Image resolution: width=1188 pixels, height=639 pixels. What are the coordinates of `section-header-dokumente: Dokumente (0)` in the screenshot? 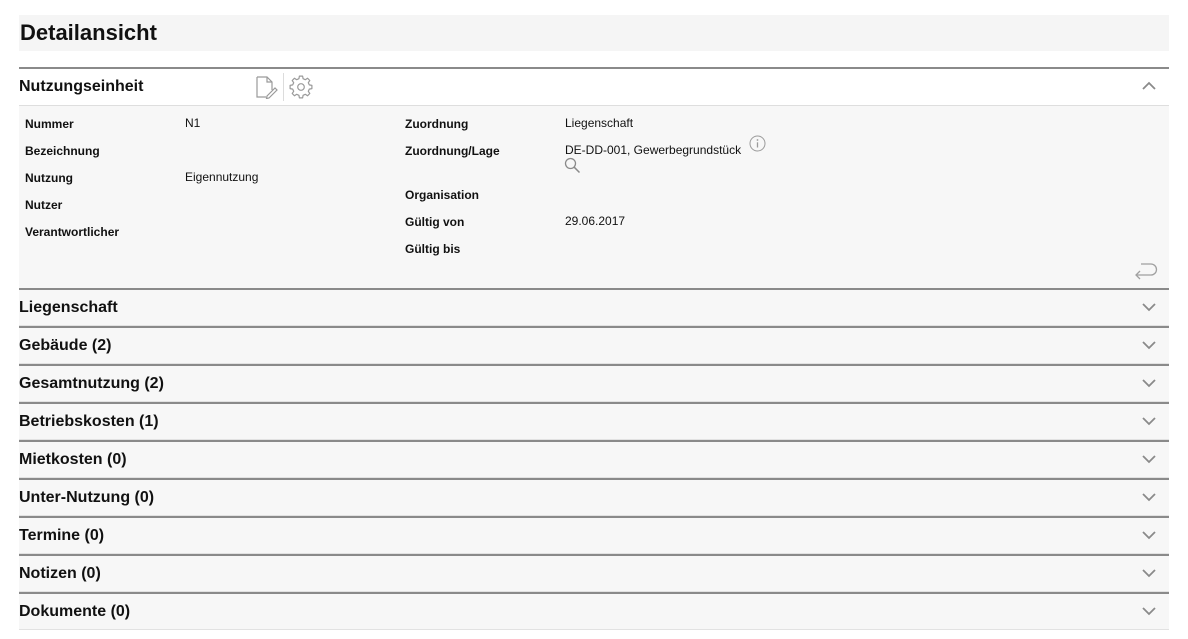 It's located at (594, 611).